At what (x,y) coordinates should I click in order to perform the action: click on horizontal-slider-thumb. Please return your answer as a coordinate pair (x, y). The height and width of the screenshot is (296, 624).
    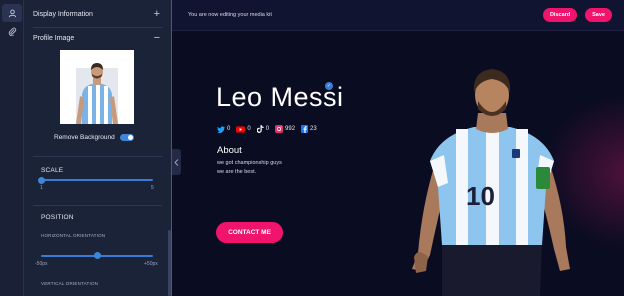
    Looking at the image, I should click on (97, 255).